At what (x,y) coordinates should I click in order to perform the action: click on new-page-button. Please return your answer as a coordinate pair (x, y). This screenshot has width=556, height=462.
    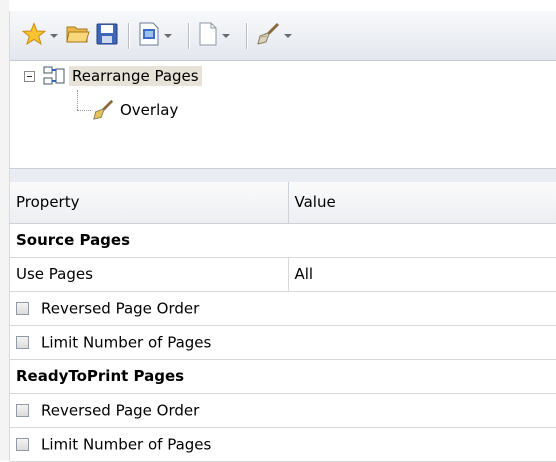
    Looking at the image, I should click on (217, 36).